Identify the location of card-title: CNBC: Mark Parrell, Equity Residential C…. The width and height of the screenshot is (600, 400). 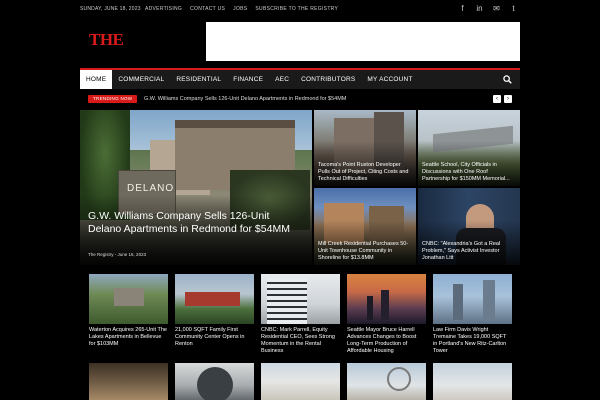
(300, 341).